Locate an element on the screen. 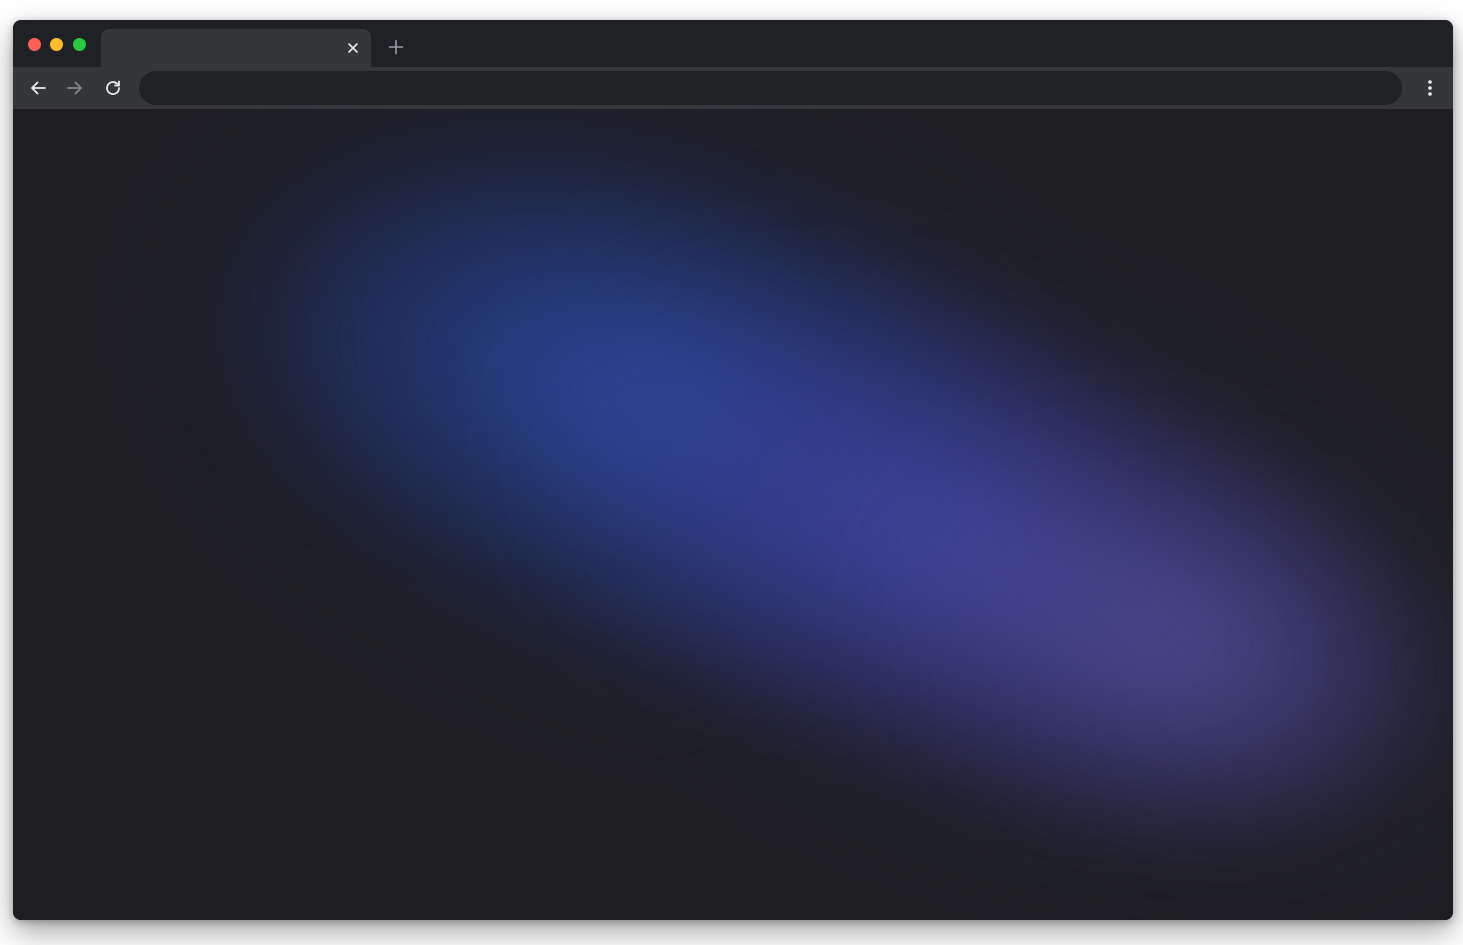 Image resolution: width=1463 pixels, height=945 pixels. title-bar is located at coordinates (733, 43).